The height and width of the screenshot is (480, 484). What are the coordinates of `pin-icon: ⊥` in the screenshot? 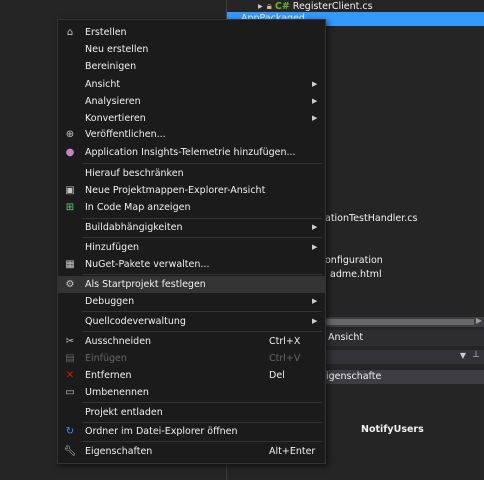 It's located at (476, 355).